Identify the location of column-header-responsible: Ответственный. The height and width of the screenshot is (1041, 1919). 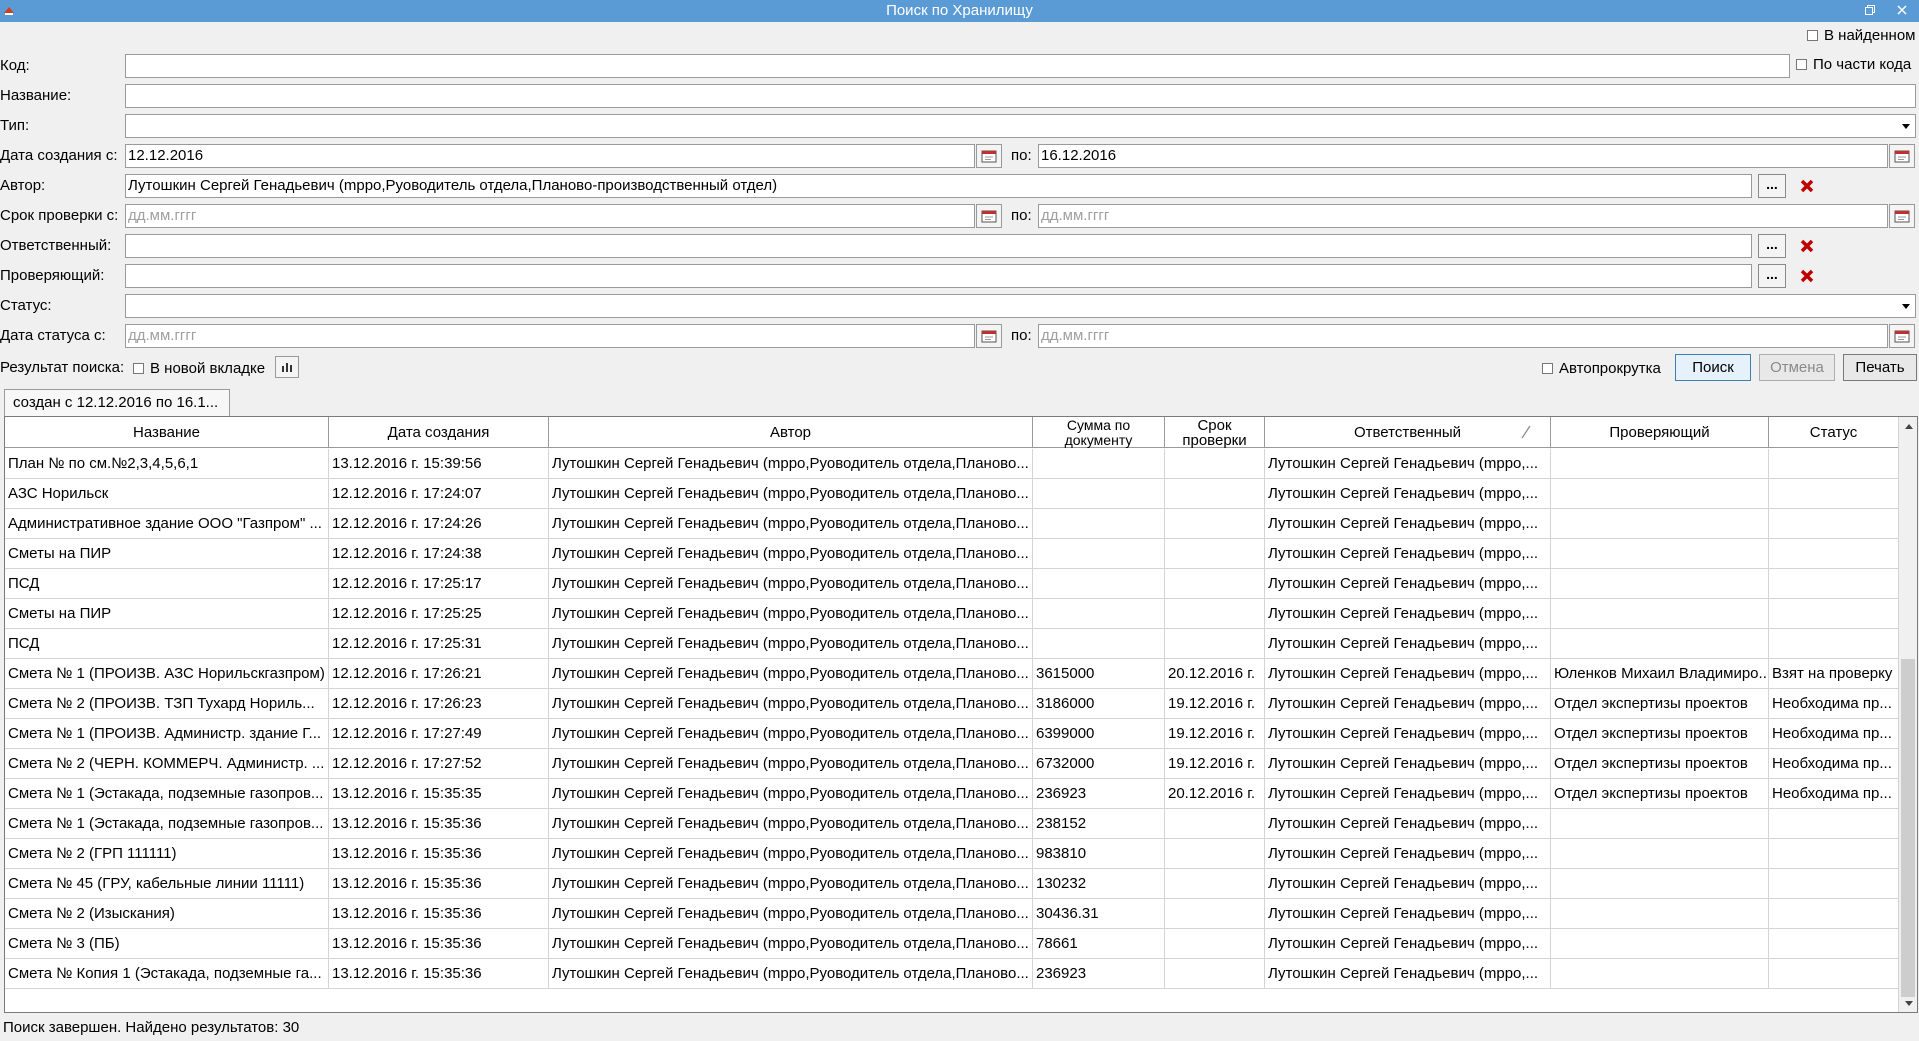
(1408, 432).